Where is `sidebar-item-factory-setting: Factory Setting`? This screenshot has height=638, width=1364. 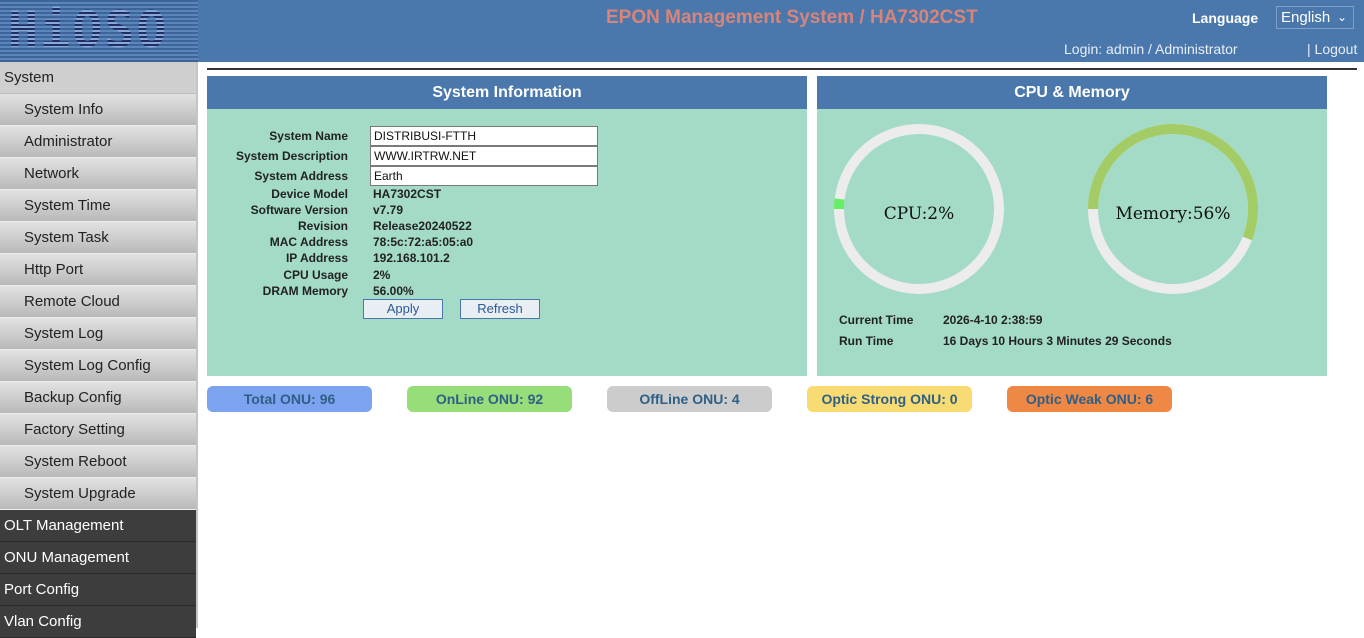
sidebar-item-factory-setting: Factory Setting is located at coordinates (98, 430).